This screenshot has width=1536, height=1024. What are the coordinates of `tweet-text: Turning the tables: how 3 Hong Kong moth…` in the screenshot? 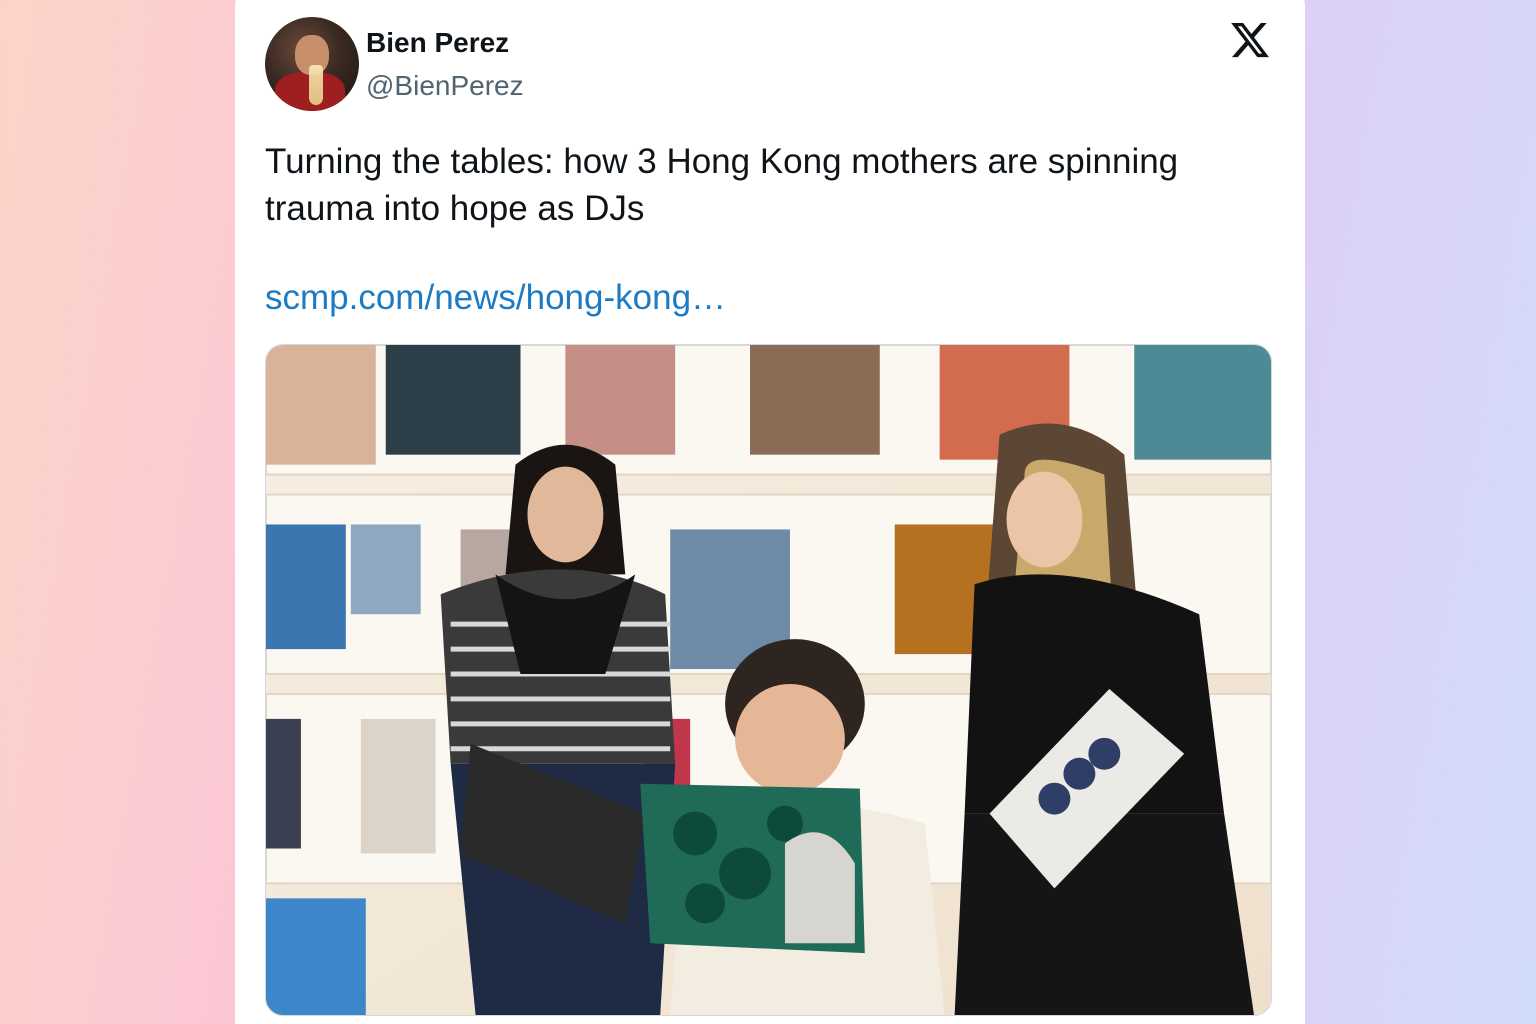 It's located at (722, 185).